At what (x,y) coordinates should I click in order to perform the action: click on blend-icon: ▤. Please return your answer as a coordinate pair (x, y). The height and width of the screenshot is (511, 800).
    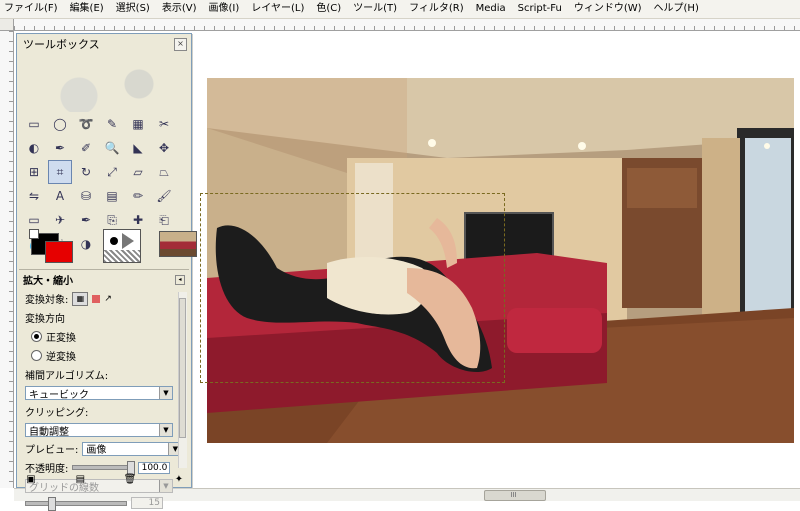
    Looking at the image, I should click on (112, 196).